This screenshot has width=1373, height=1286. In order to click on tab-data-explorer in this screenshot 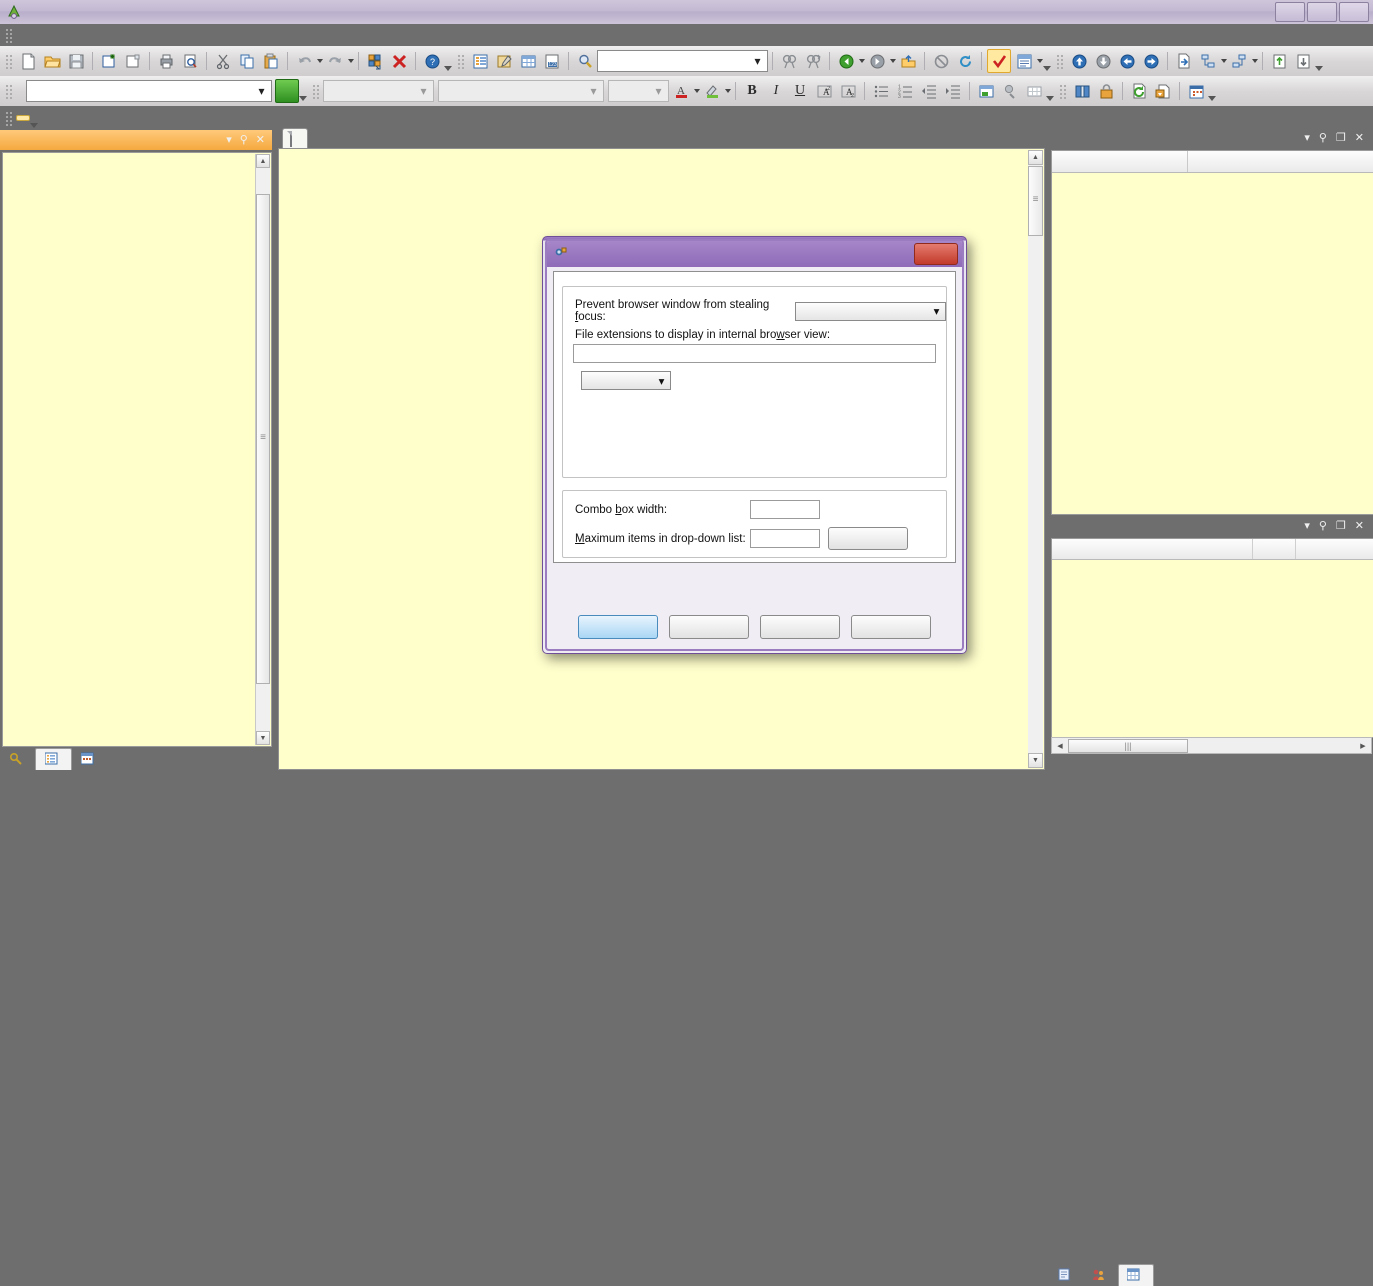, I will do `click(53, 759)`.